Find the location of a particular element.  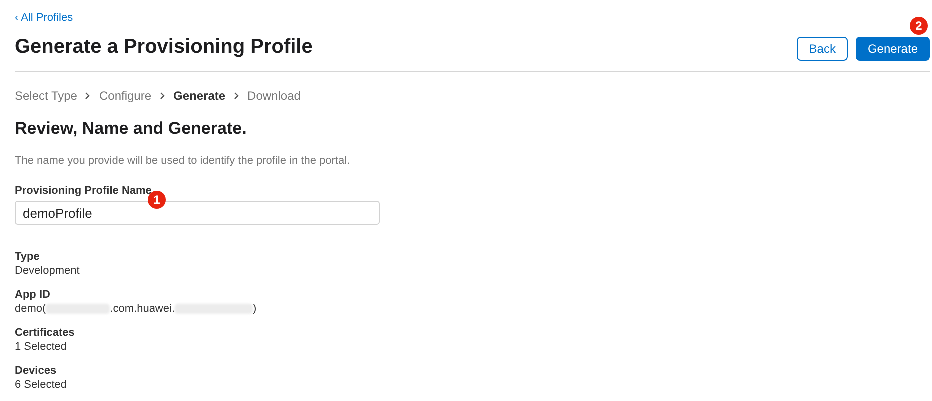

page-title: Generate a Provisioning Profile is located at coordinates (164, 47).